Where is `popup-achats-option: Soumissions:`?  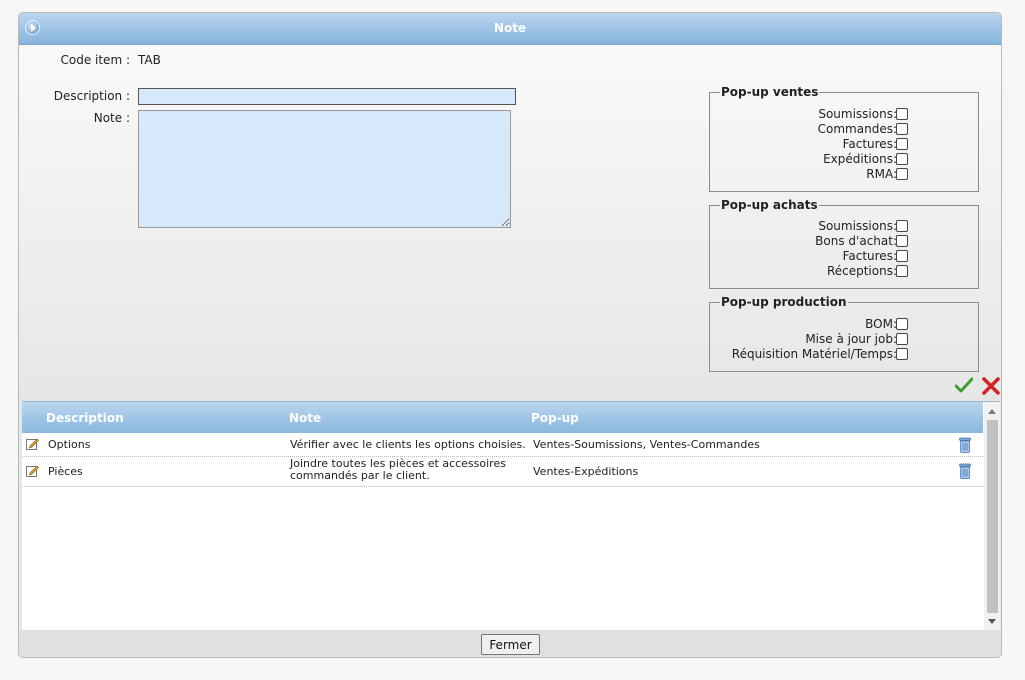 popup-achats-option: Soumissions: is located at coordinates (844, 226).